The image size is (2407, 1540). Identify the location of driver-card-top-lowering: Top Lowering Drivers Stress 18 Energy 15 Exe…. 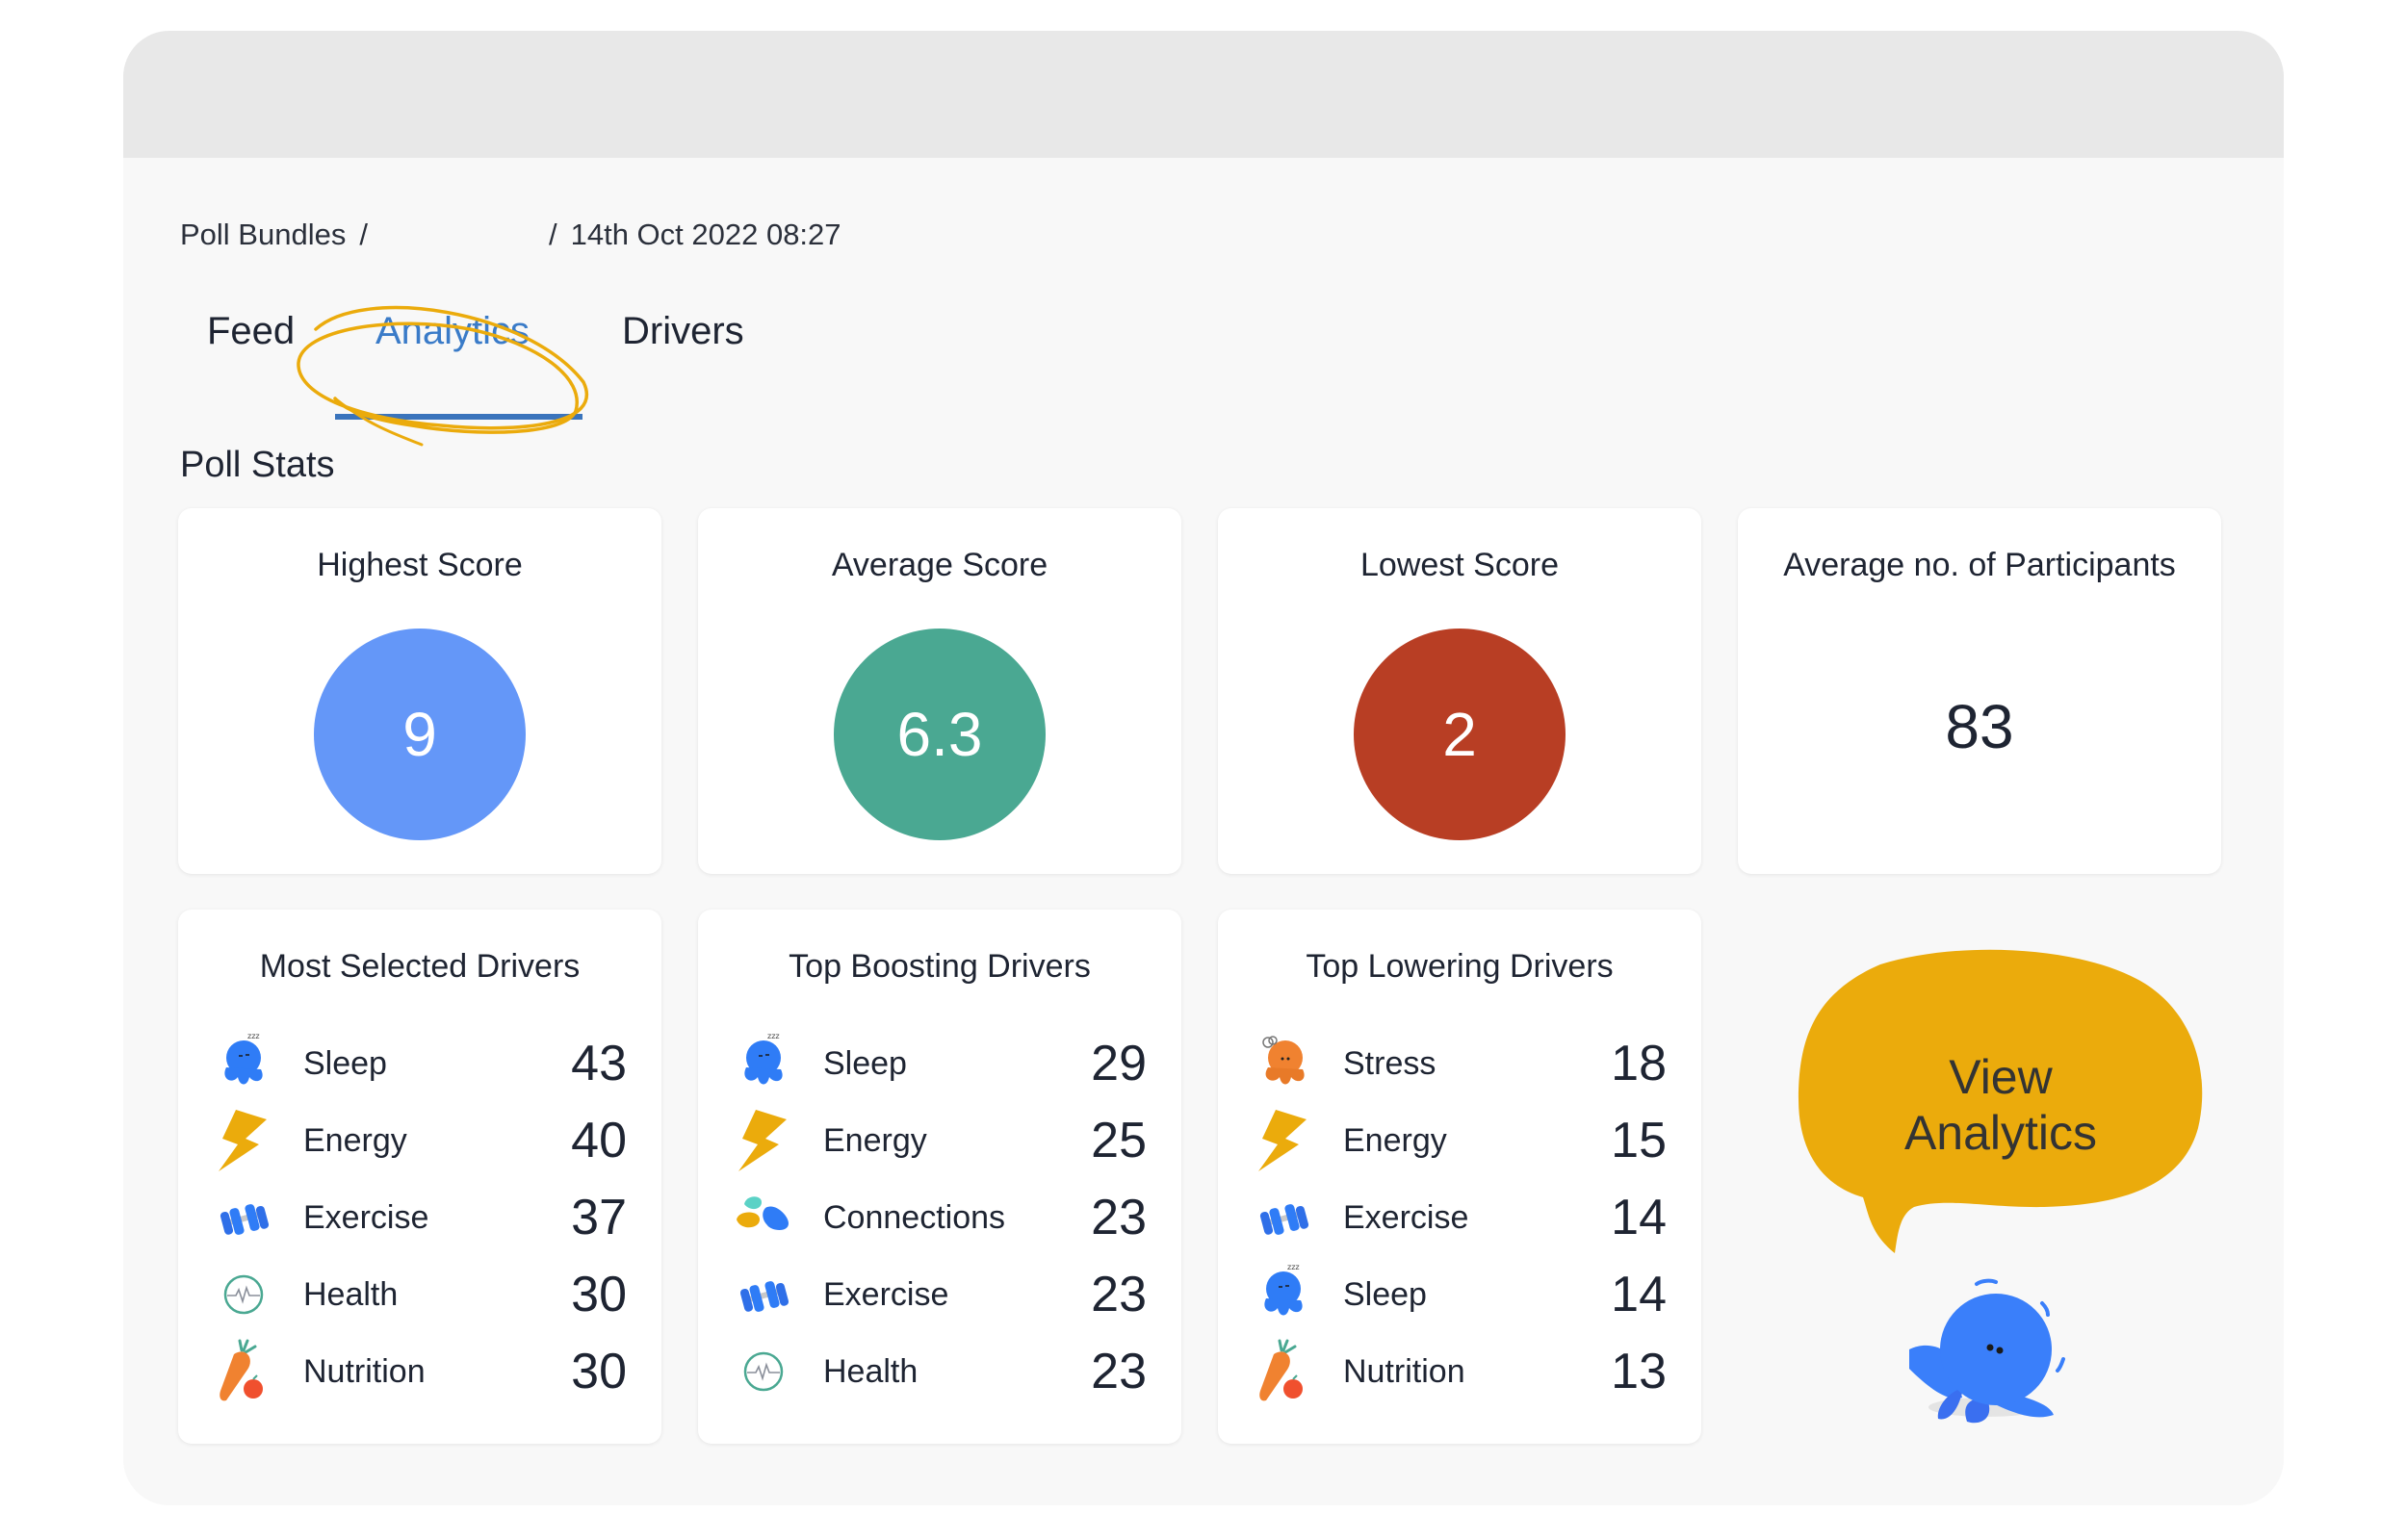
(1459, 1177).